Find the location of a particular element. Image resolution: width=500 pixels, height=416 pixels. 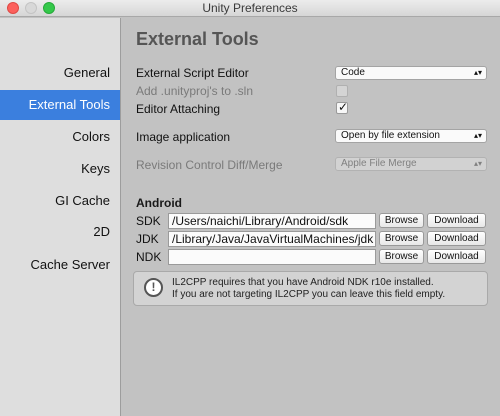

add-unityproj-label: Add .unityproj's to .sln is located at coordinates (195, 91).